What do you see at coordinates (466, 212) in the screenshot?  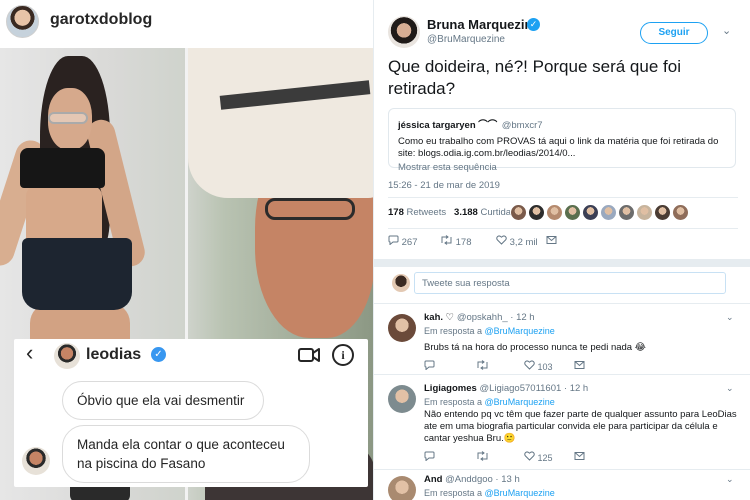 I see `likes-count: 3.188` at bounding box center [466, 212].